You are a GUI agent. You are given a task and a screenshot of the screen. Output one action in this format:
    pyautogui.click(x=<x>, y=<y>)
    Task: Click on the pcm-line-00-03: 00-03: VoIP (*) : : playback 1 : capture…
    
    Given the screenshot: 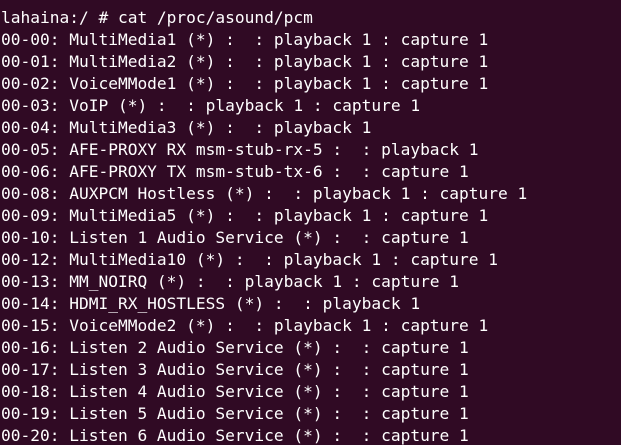 What is the action you would take?
    pyautogui.click(x=211, y=105)
    